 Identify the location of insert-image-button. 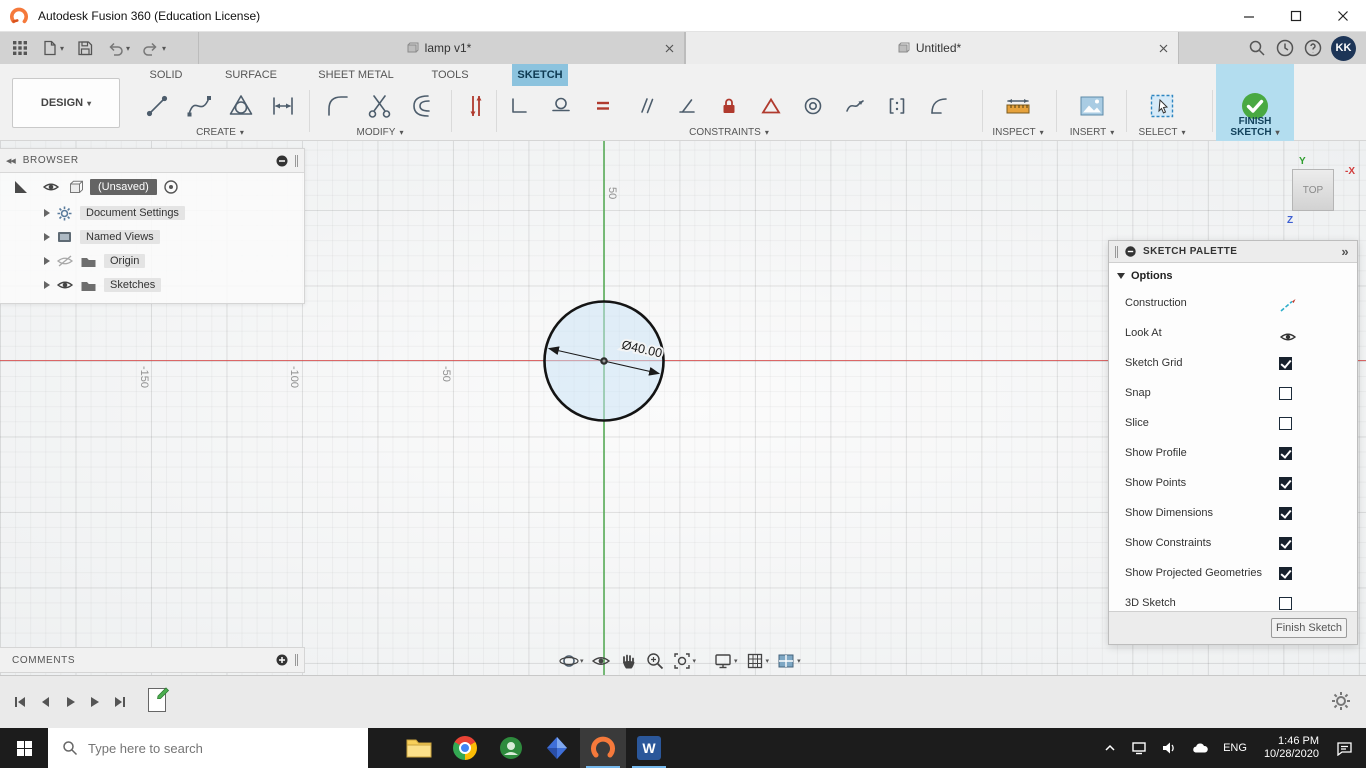
(1092, 106).